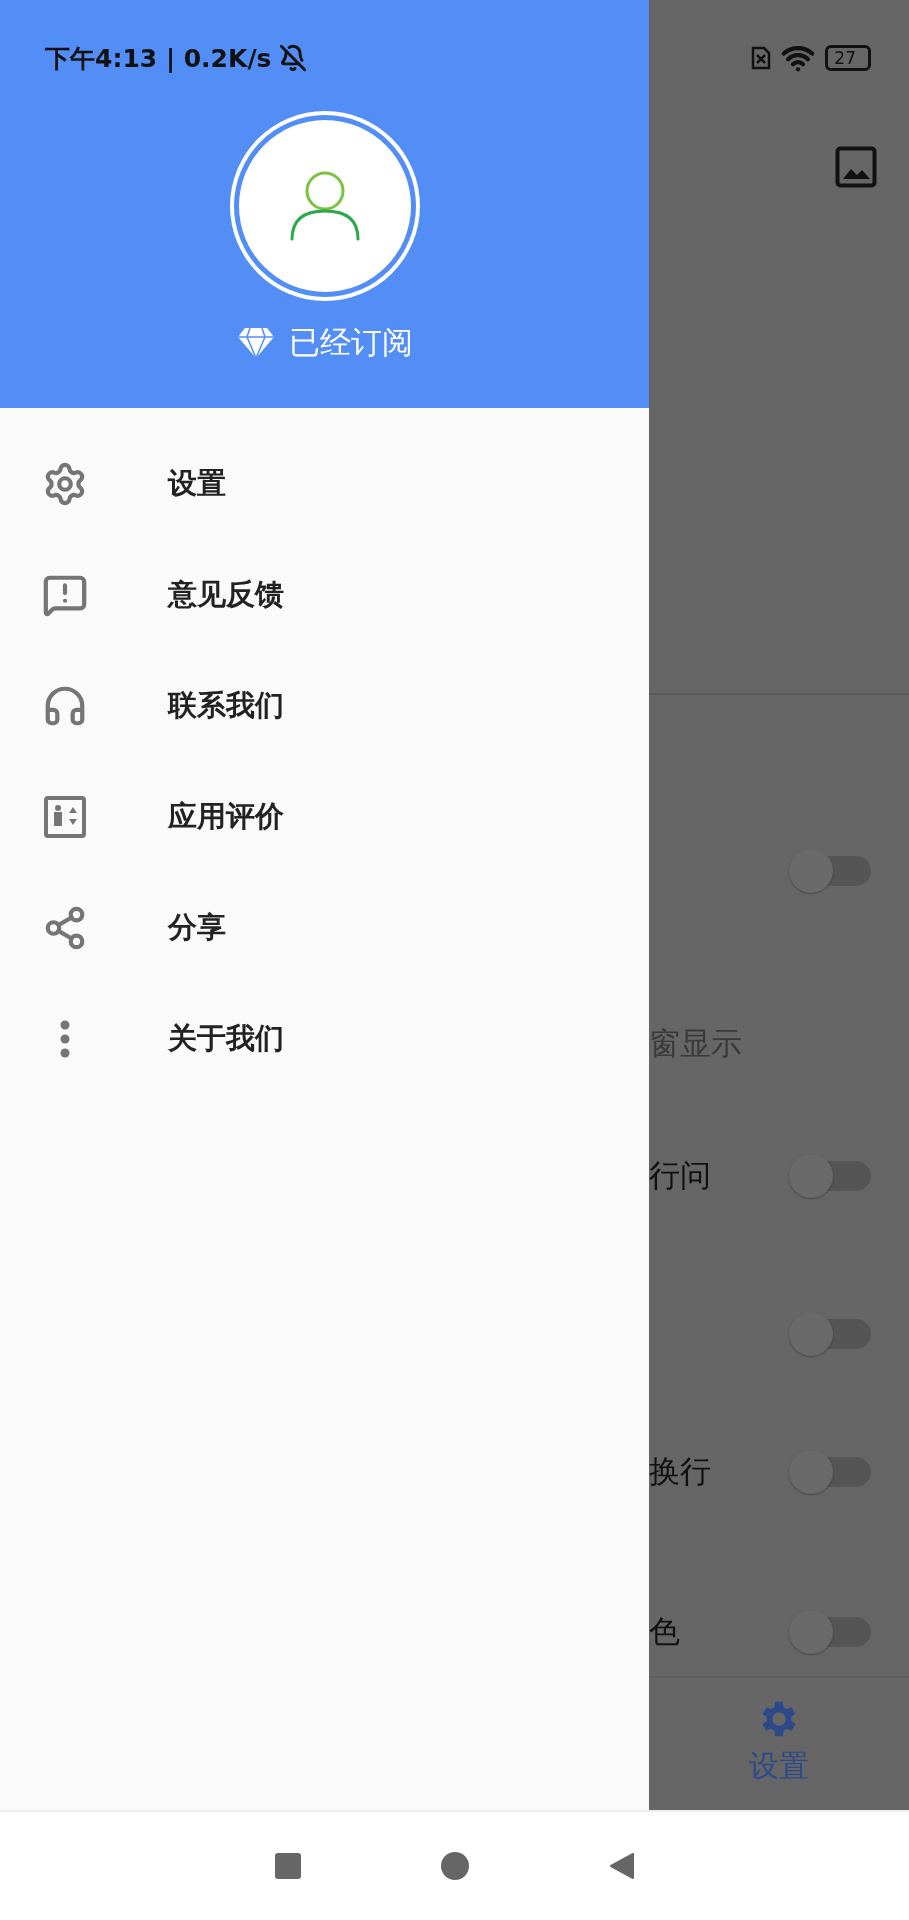 The height and width of the screenshot is (1920, 909). What do you see at coordinates (158, 58) in the screenshot?
I see `status-time-speed: 下午4:13 | 0.2K/s` at bounding box center [158, 58].